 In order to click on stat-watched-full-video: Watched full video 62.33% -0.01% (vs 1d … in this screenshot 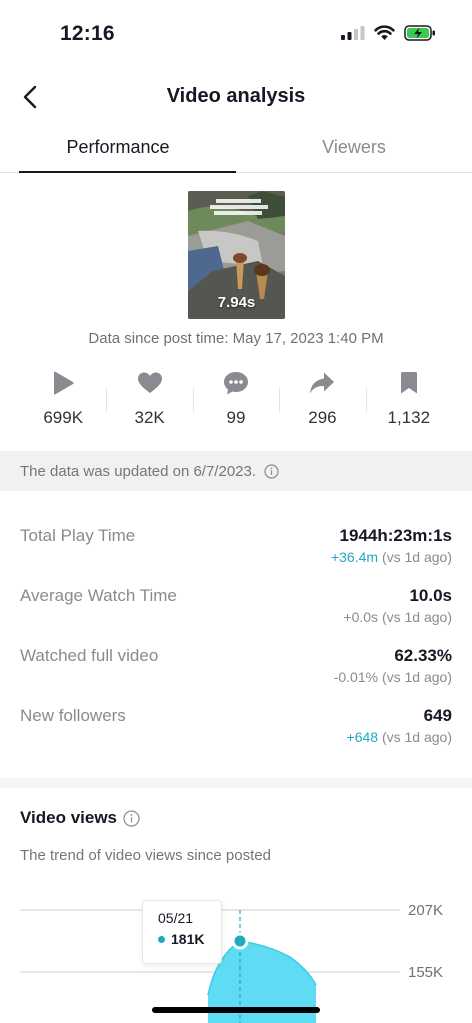, I will do `click(236, 671)`.